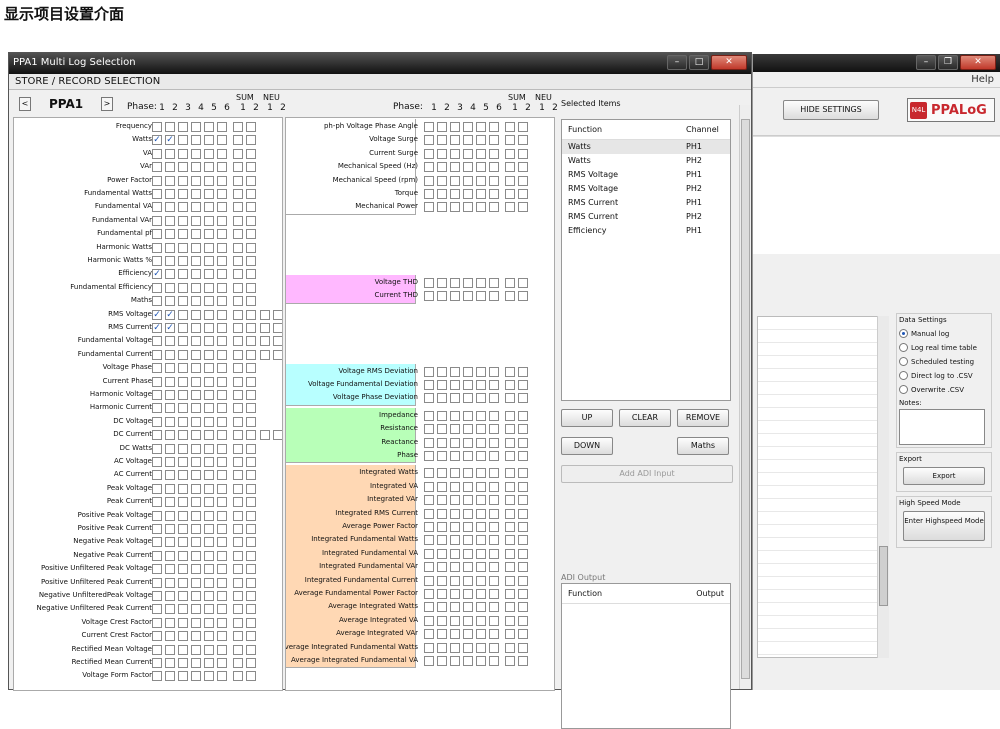 Image resolution: width=1000 pixels, height=729 pixels. Describe the element at coordinates (646, 147) in the screenshot. I see `list-item: Watts PH1` at that location.